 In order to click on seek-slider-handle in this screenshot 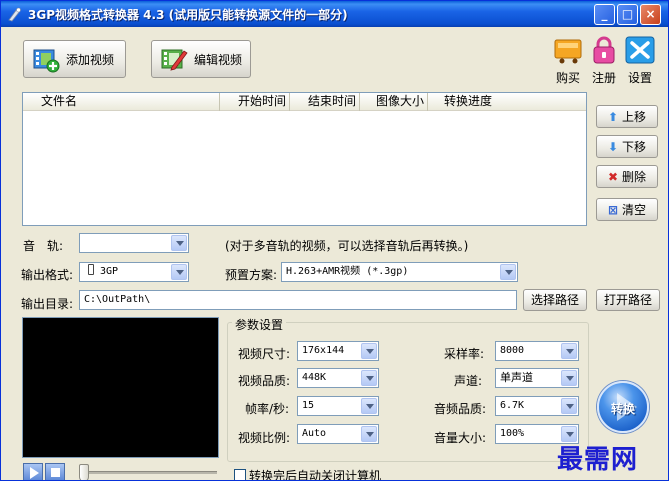, I will do `click(84, 472)`.